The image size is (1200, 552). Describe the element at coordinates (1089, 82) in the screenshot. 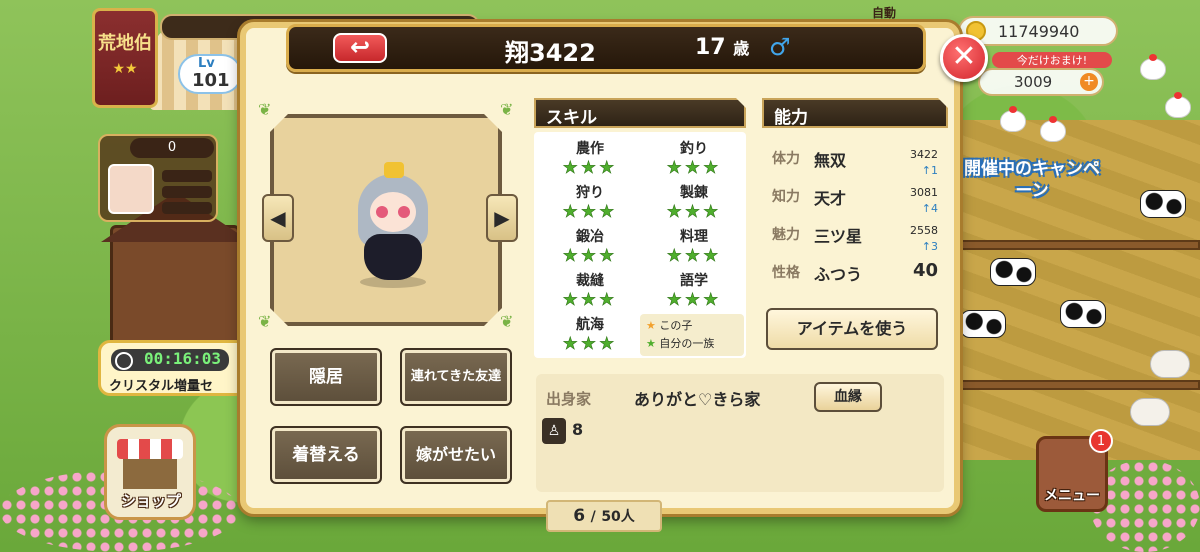

I see `add-crystal-icon: +` at that location.